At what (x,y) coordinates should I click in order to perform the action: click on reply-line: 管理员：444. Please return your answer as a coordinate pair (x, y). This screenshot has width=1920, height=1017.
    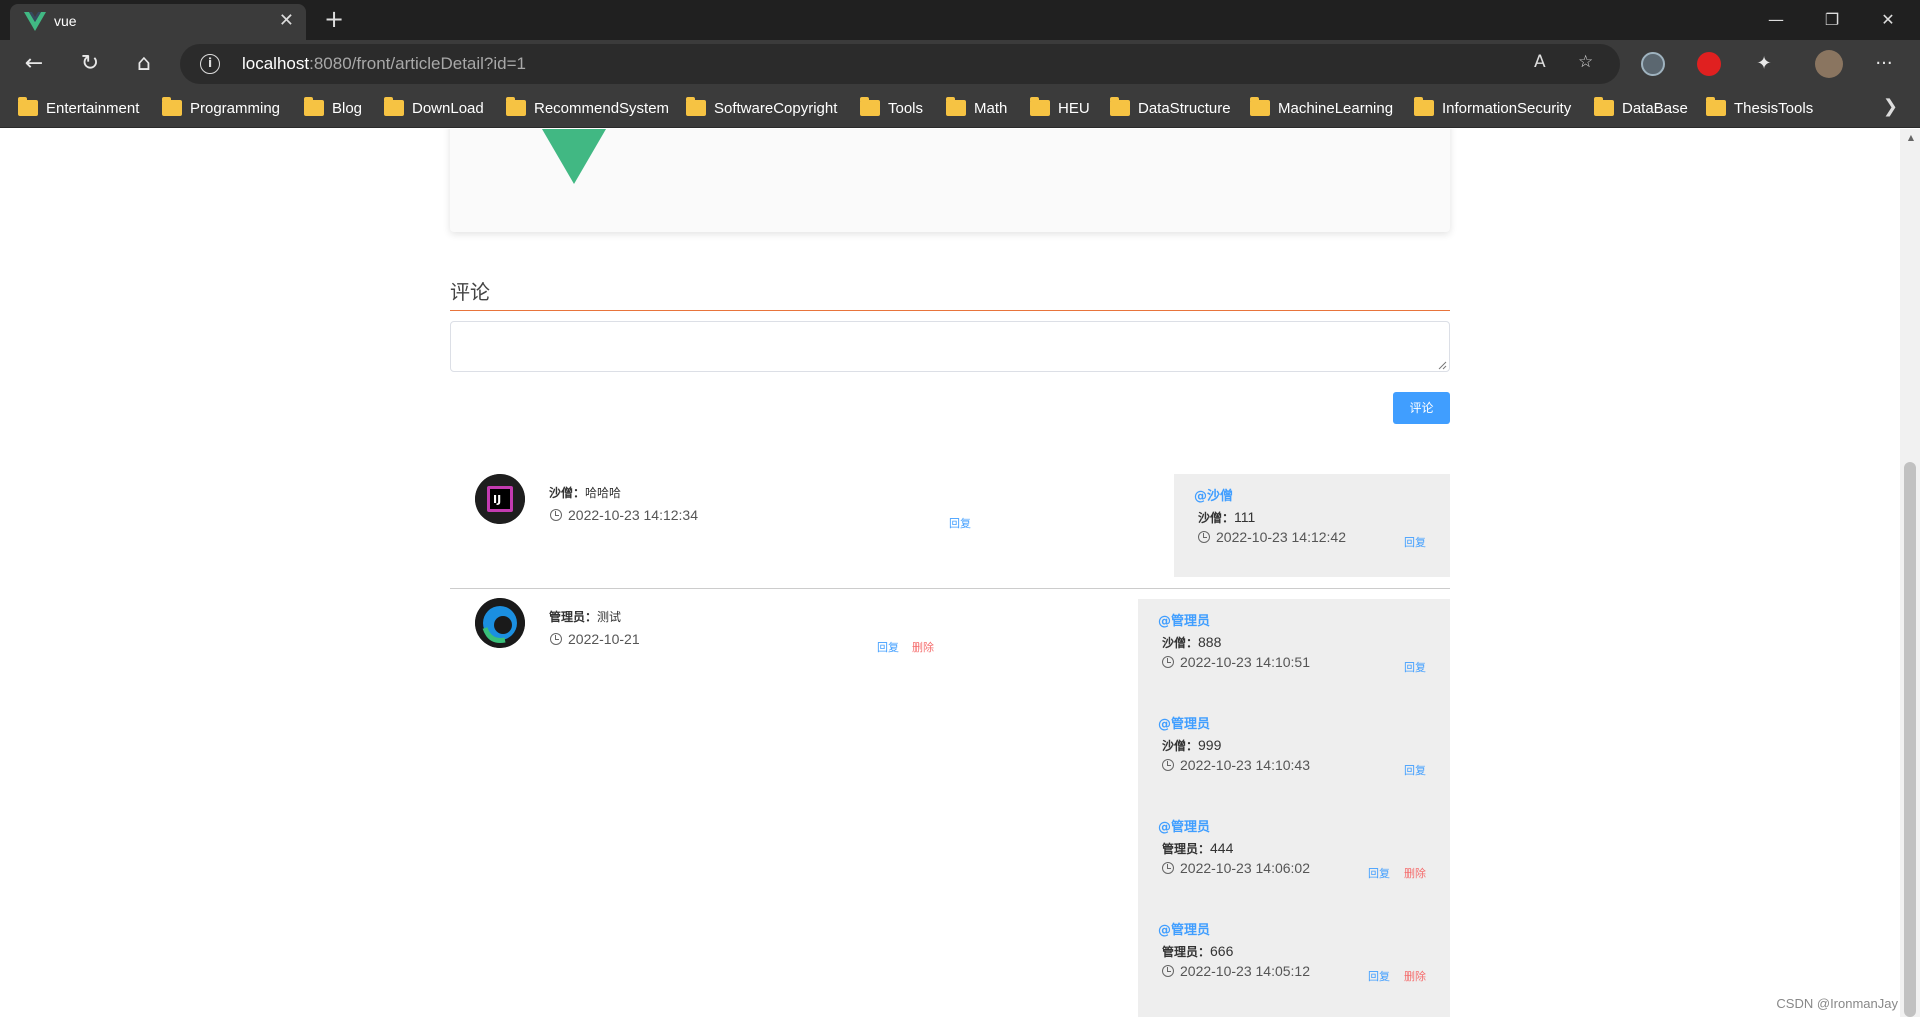
    Looking at the image, I should click on (1197, 847).